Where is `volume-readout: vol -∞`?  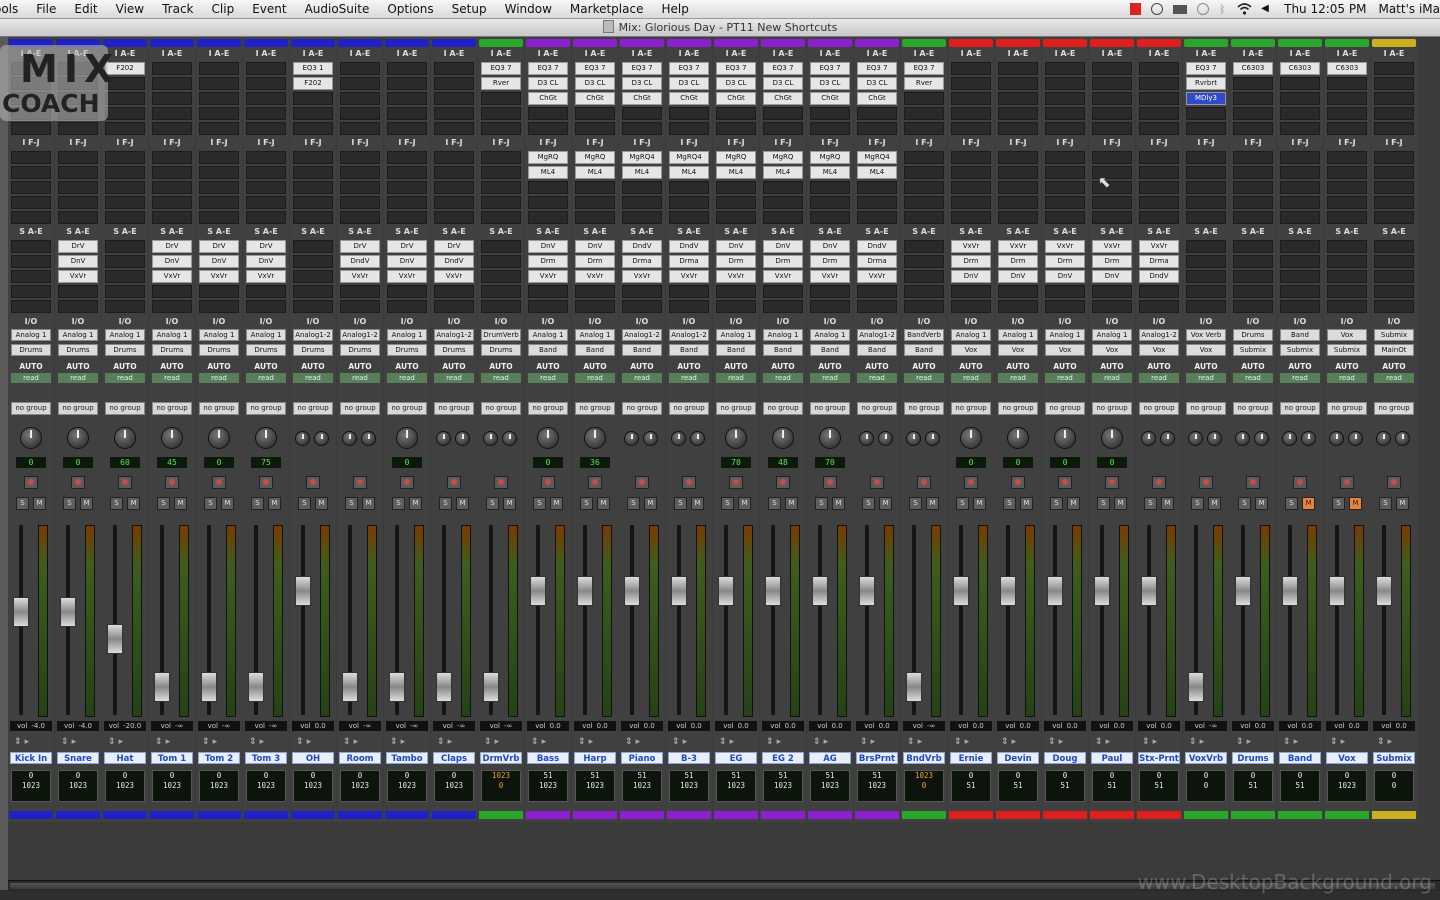
volume-readout: vol -∞ is located at coordinates (501, 726).